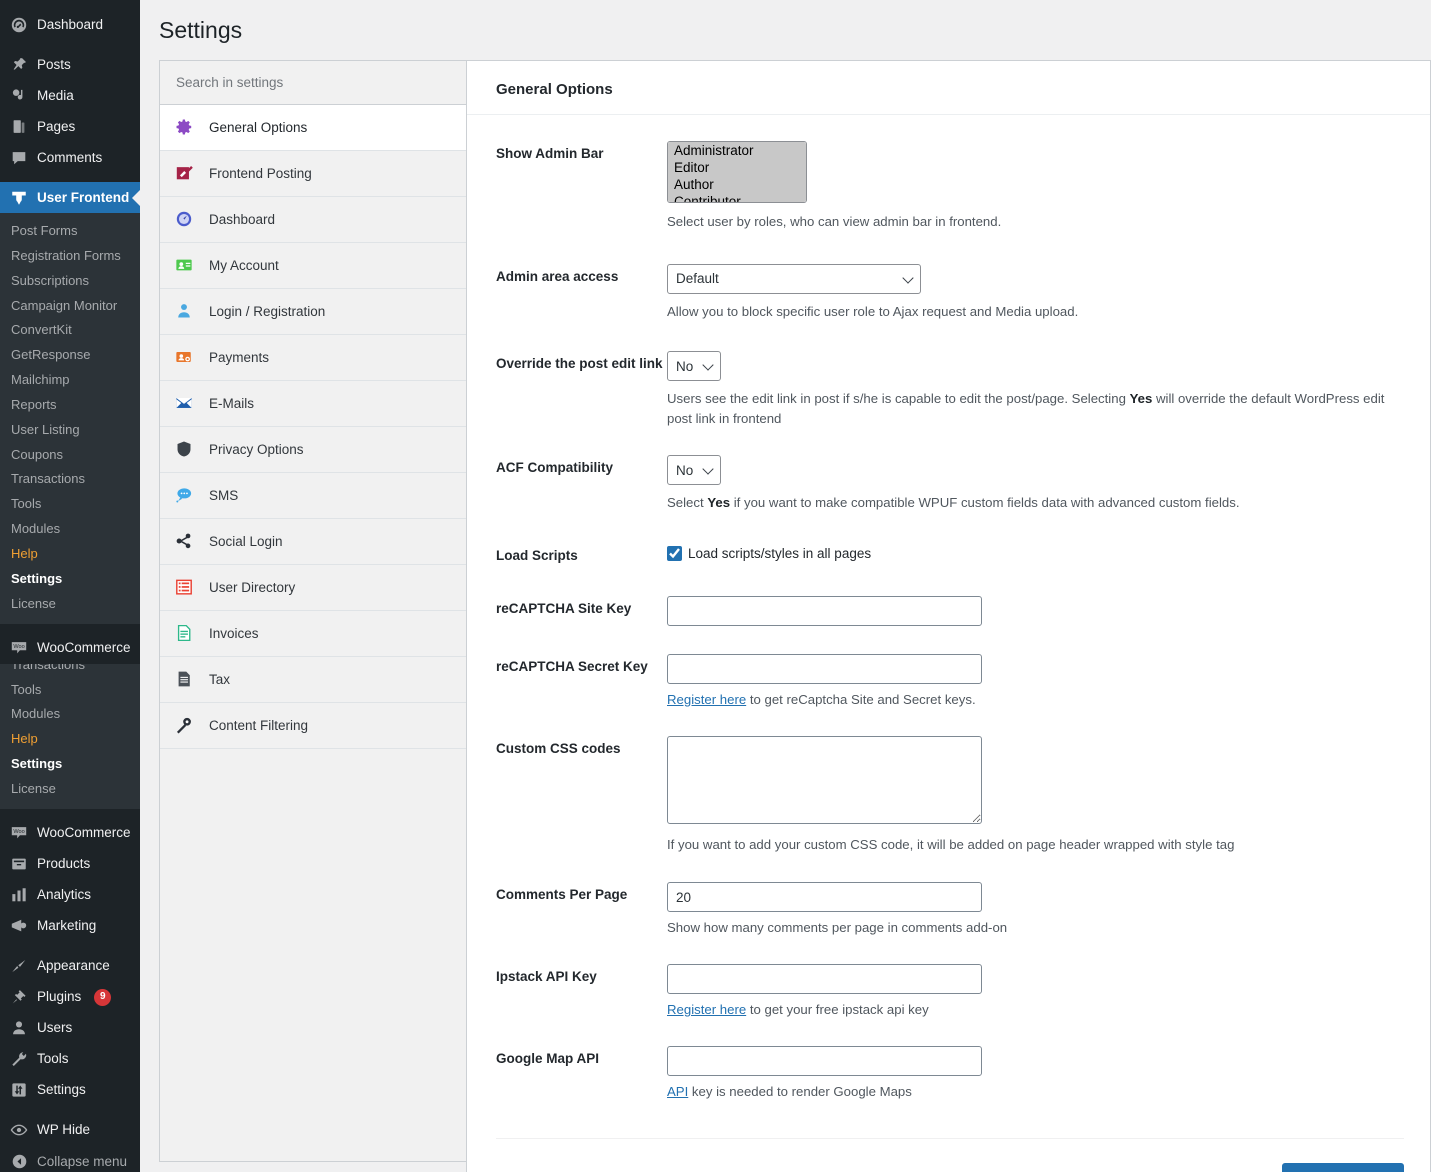 This screenshot has width=1431, height=1172. What do you see at coordinates (70, 355) in the screenshot?
I see `submenu-item-getresponse: GetResponse` at bounding box center [70, 355].